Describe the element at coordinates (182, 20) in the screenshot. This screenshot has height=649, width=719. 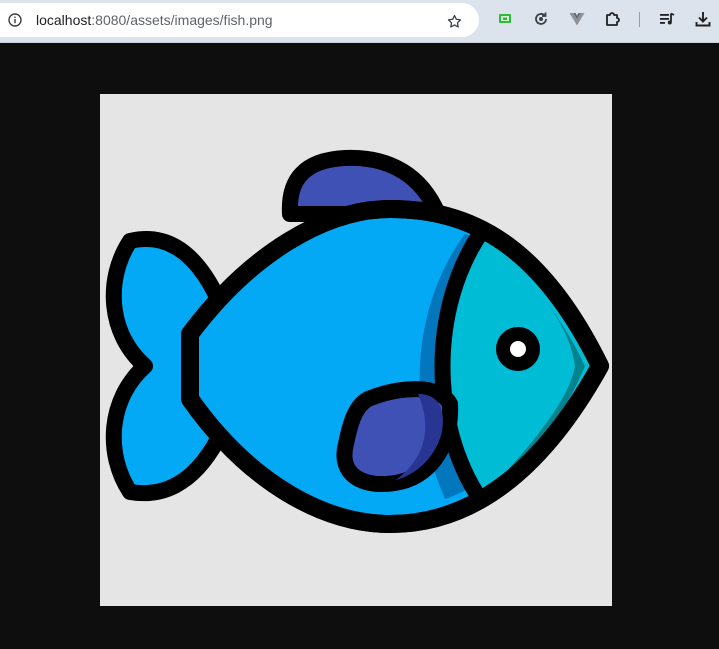
I see `url-path: :8080/assets/images/fish.png` at that location.